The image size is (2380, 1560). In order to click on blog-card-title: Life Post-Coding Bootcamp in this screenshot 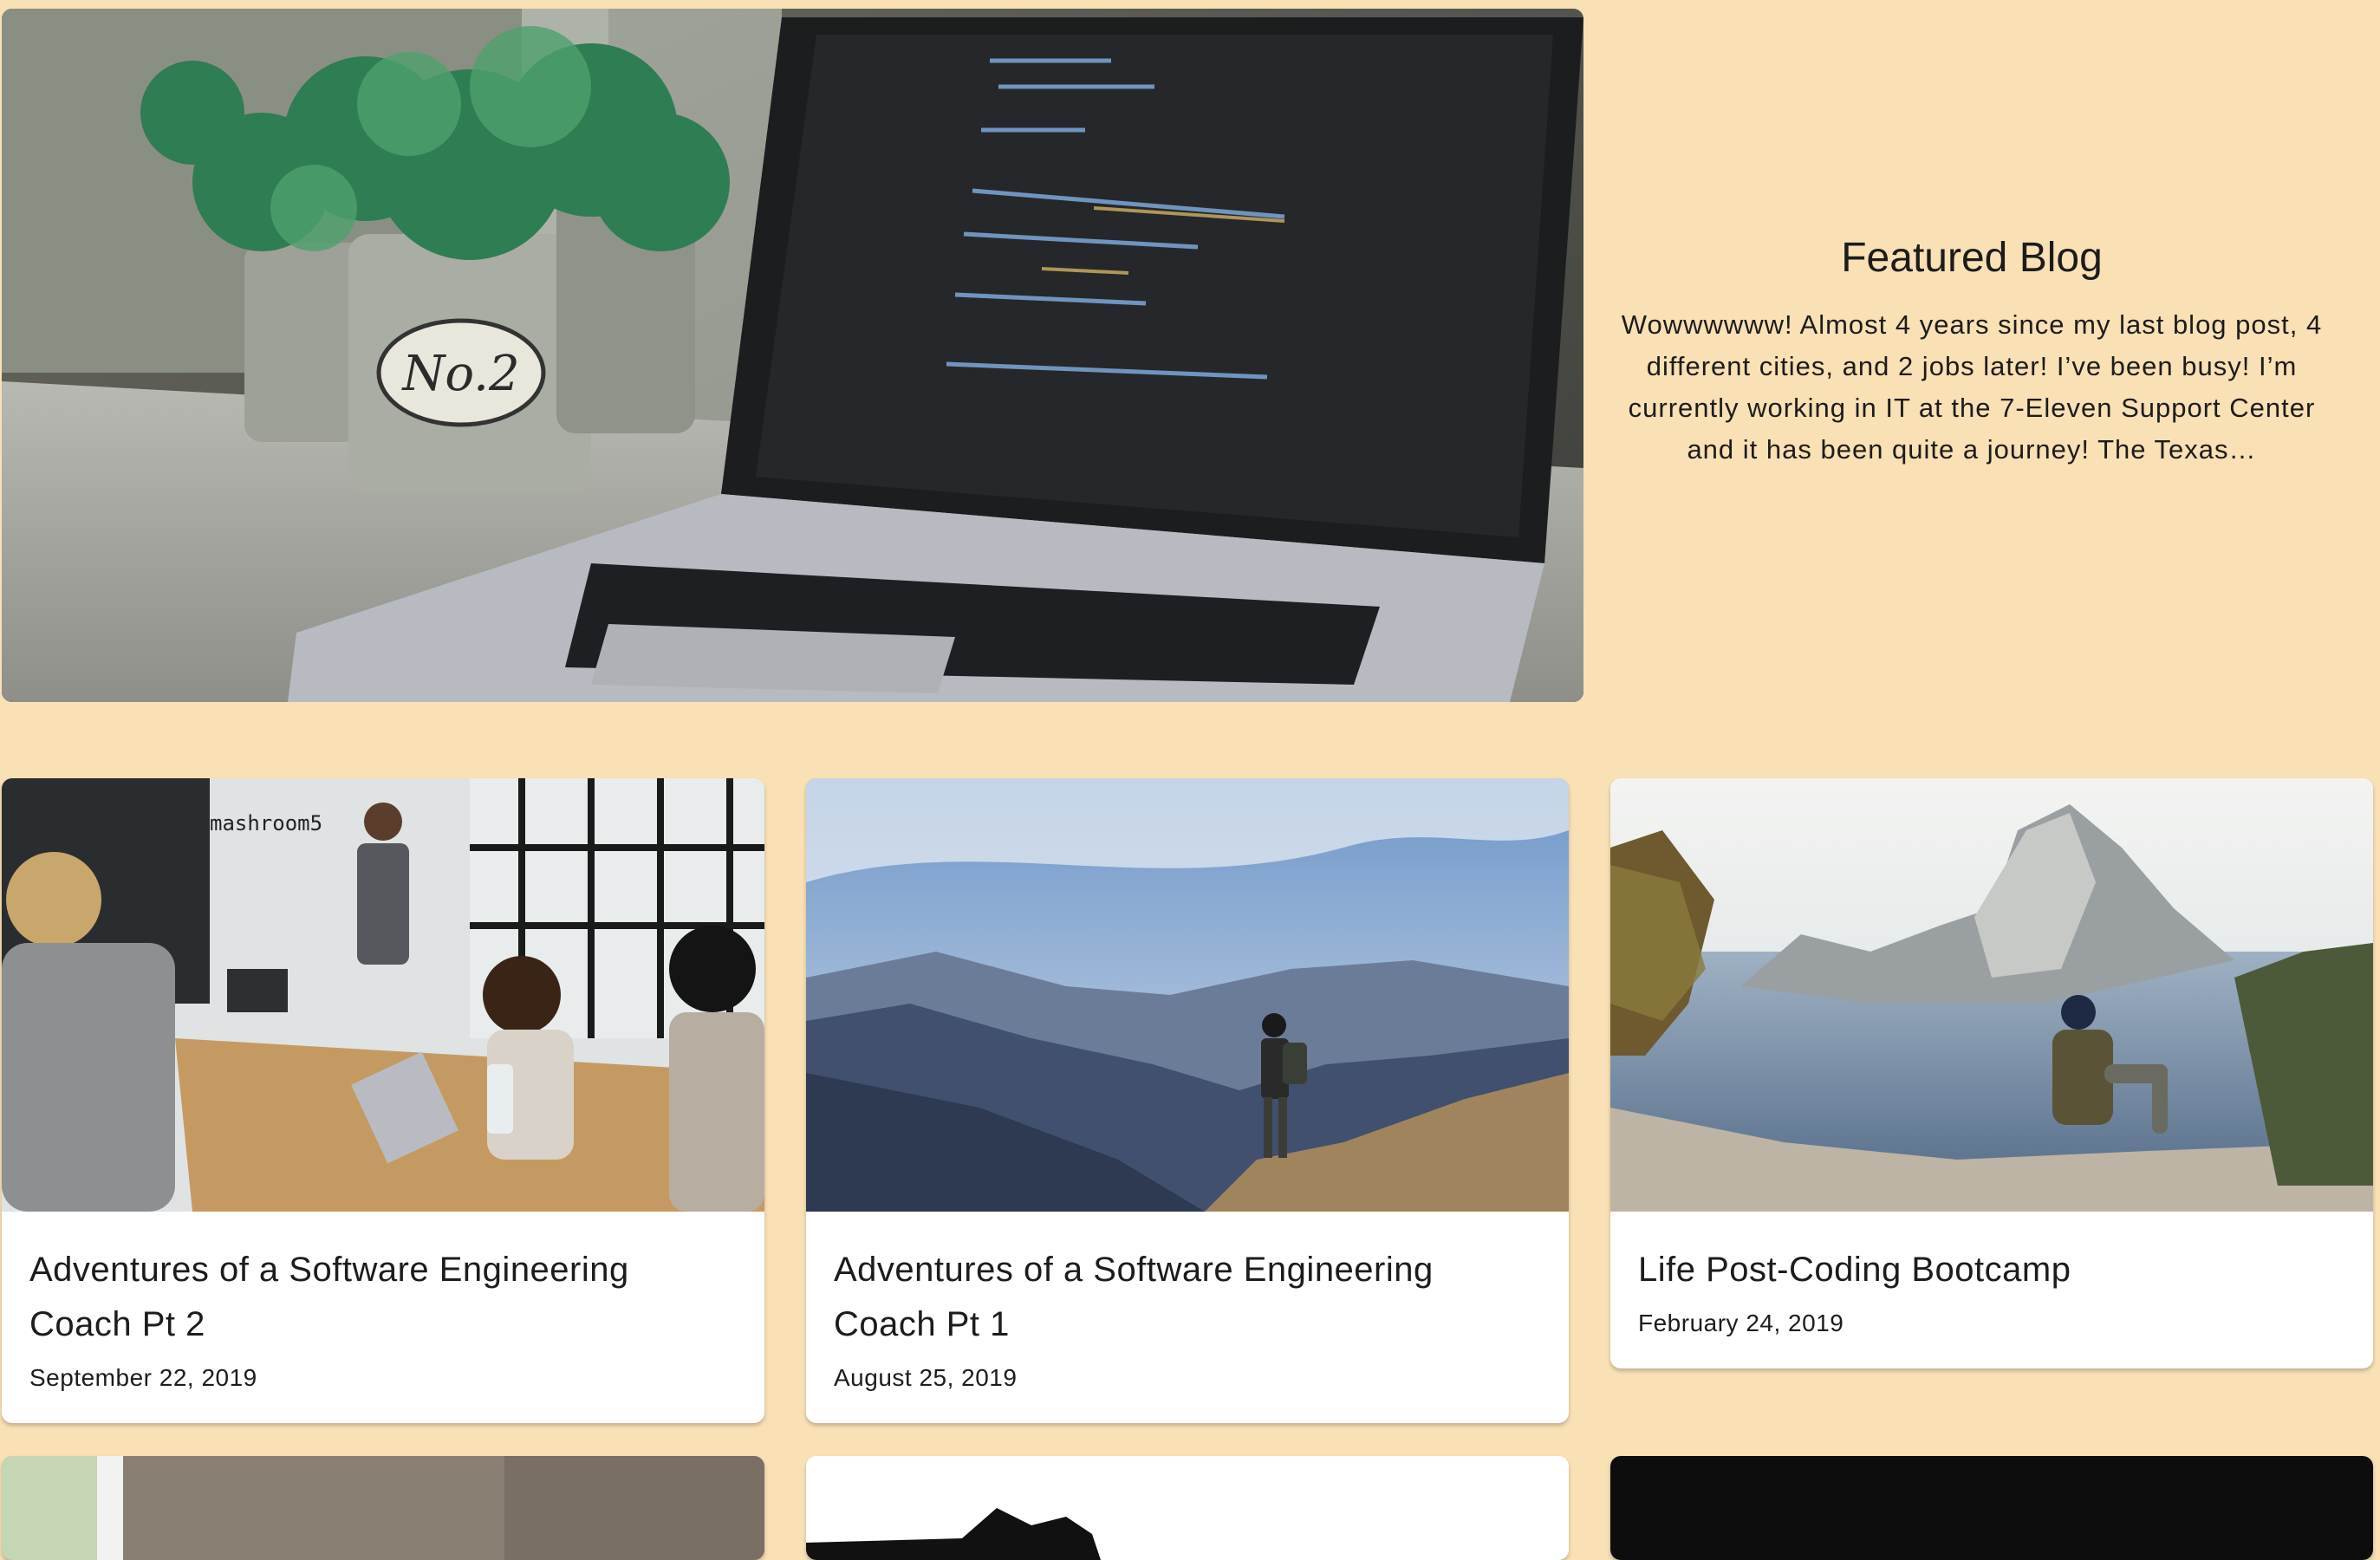, I will do `click(1991, 1270)`.